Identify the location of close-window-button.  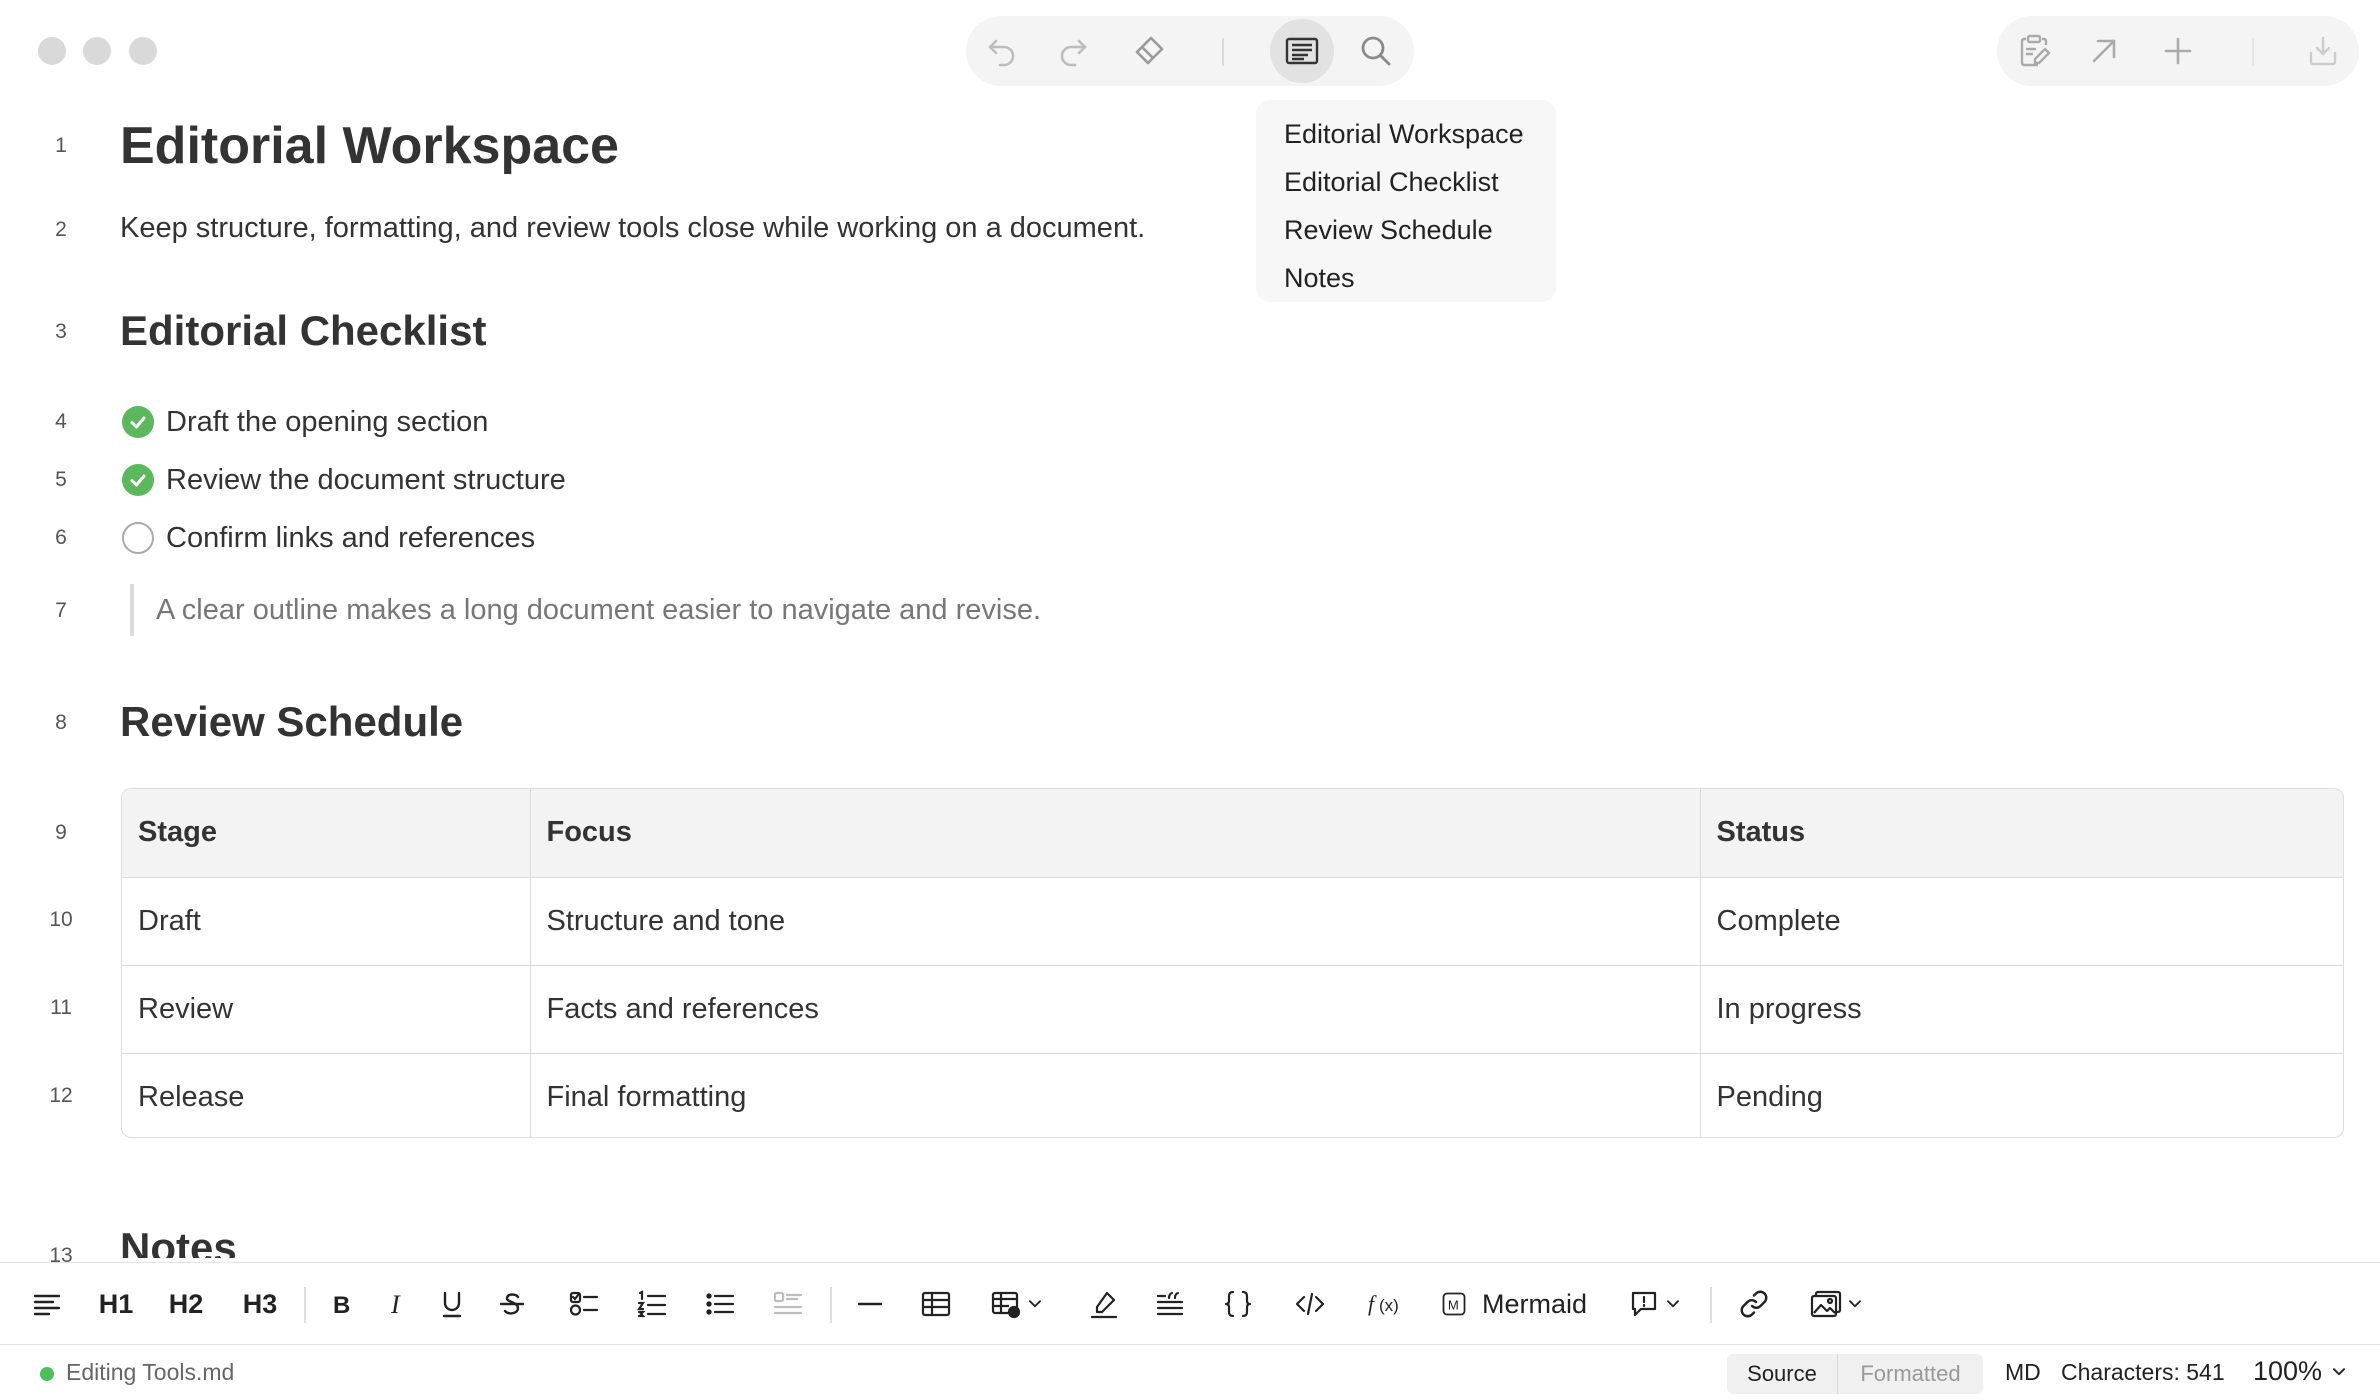
(52, 51).